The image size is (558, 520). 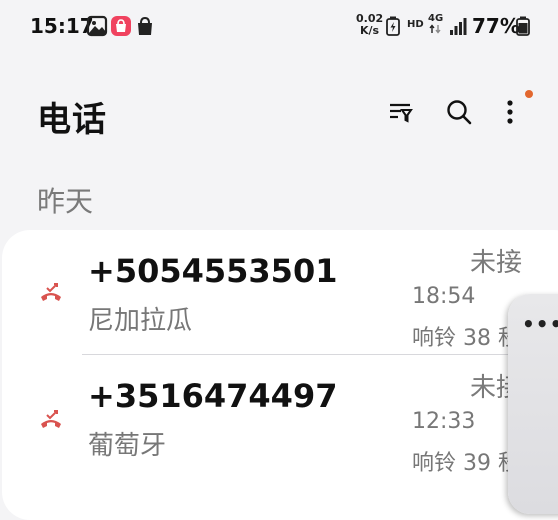 I want to click on status-bar: 15:17 0.02 K/s HD 4G 77%, so click(x=279, y=28).